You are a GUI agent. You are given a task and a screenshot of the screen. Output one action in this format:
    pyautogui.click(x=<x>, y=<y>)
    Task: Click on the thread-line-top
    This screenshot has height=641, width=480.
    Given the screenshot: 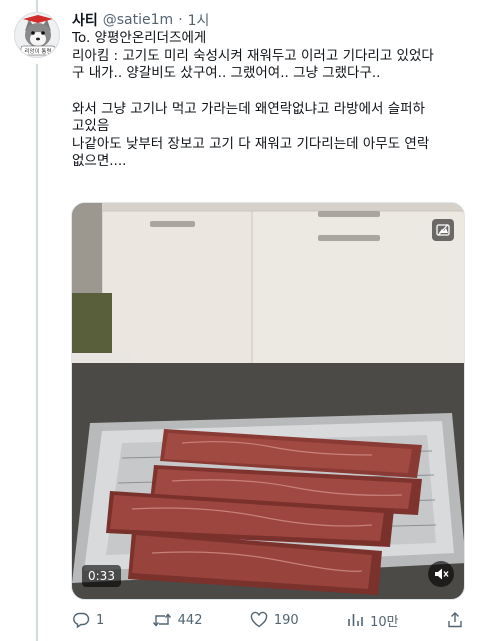 What is the action you would take?
    pyautogui.click(x=37, y=6)
    